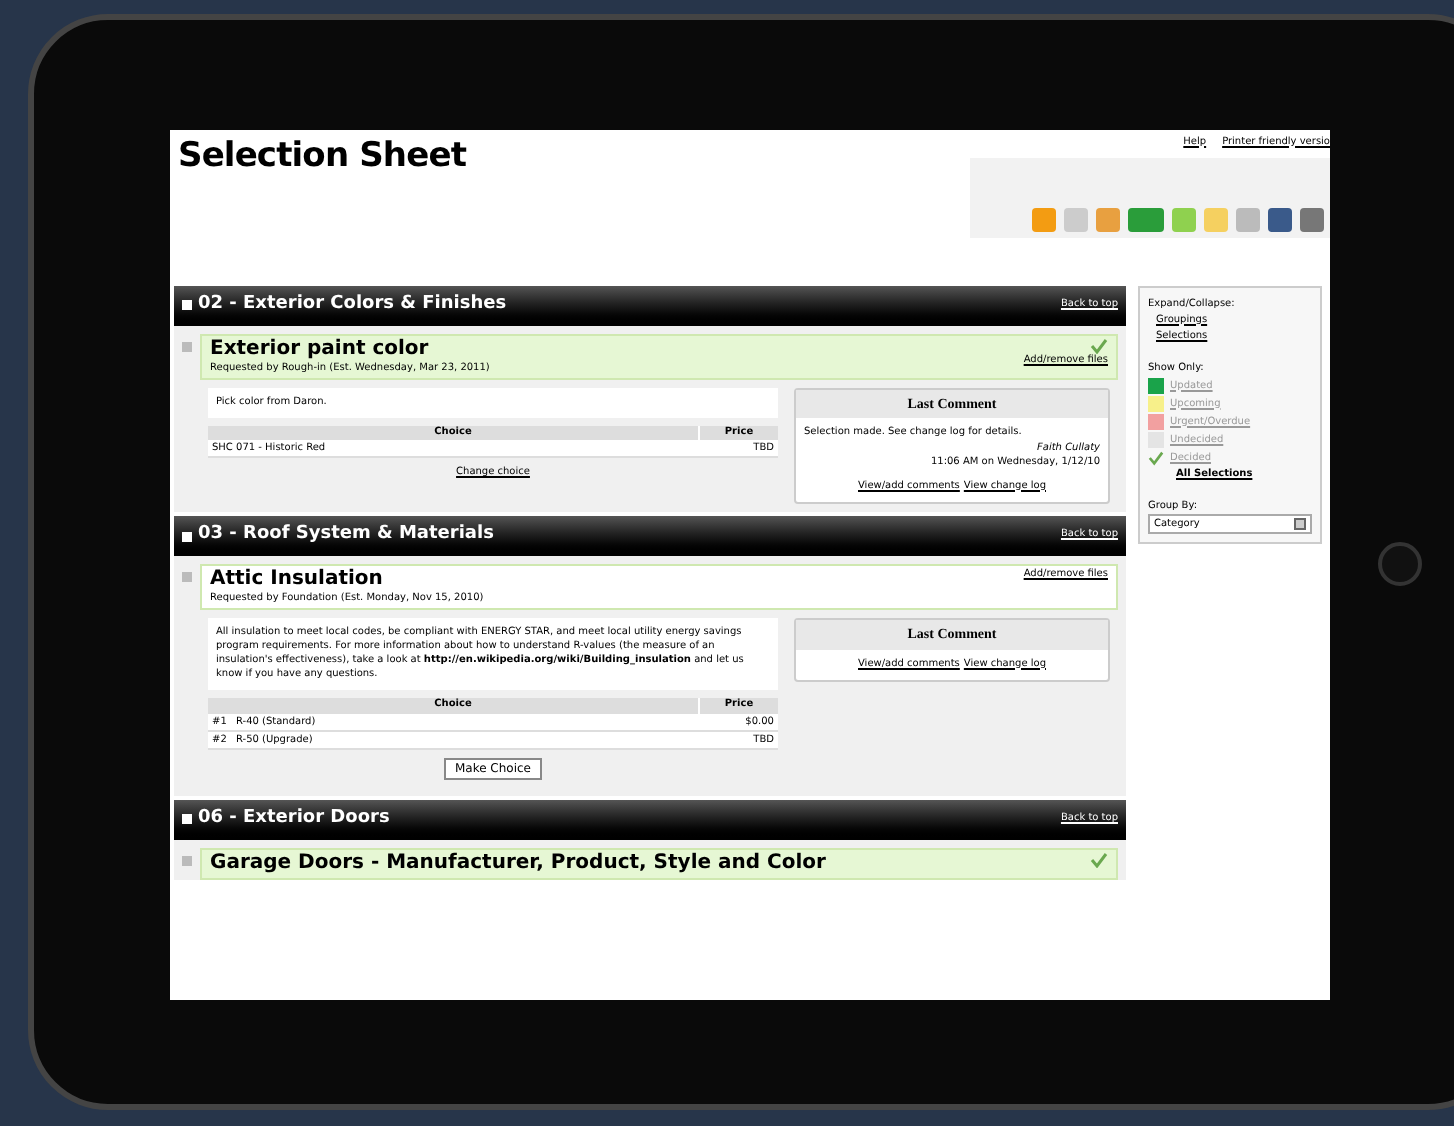 The height and width of the screenshot is (1126, 1454). I want to click on dropdown-icon, so click(1300, 523).